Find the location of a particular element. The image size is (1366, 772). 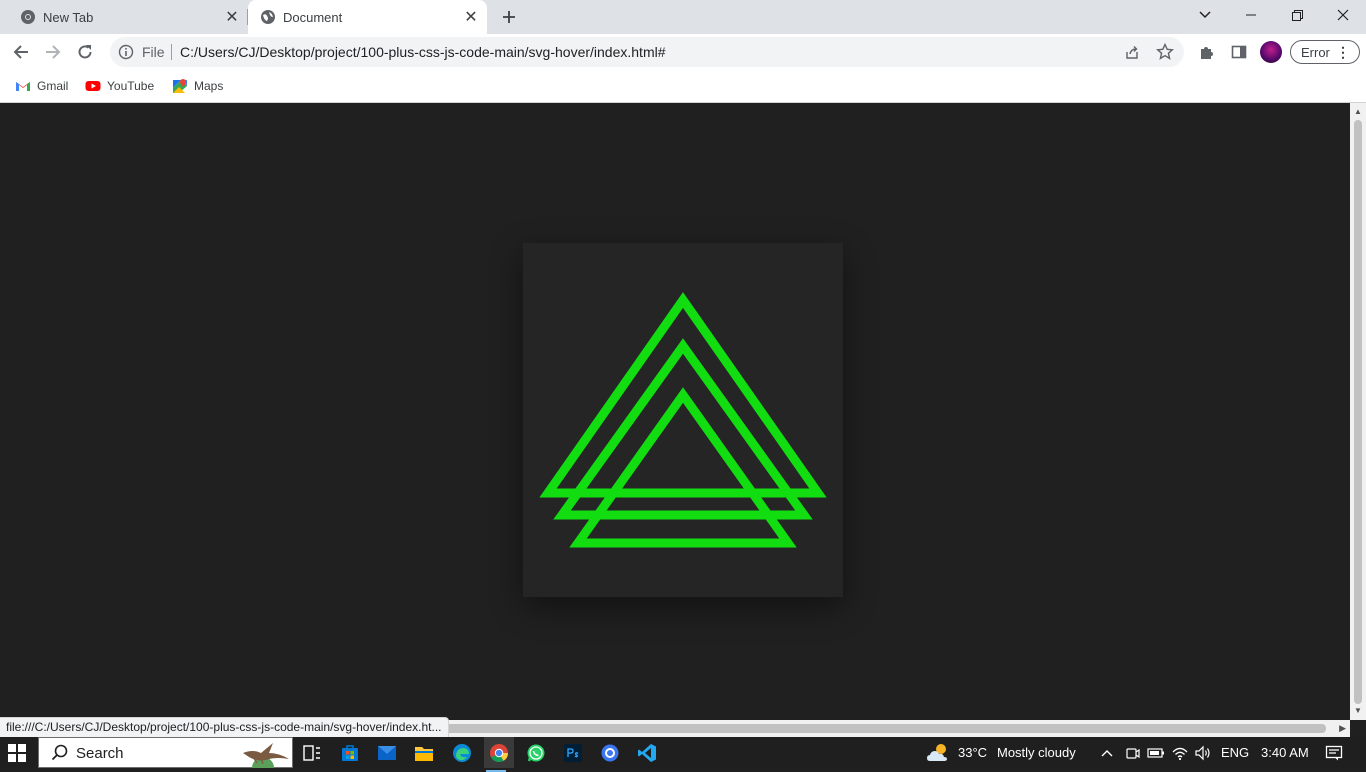

scheme-label: File is located at coordinates (153, 52).